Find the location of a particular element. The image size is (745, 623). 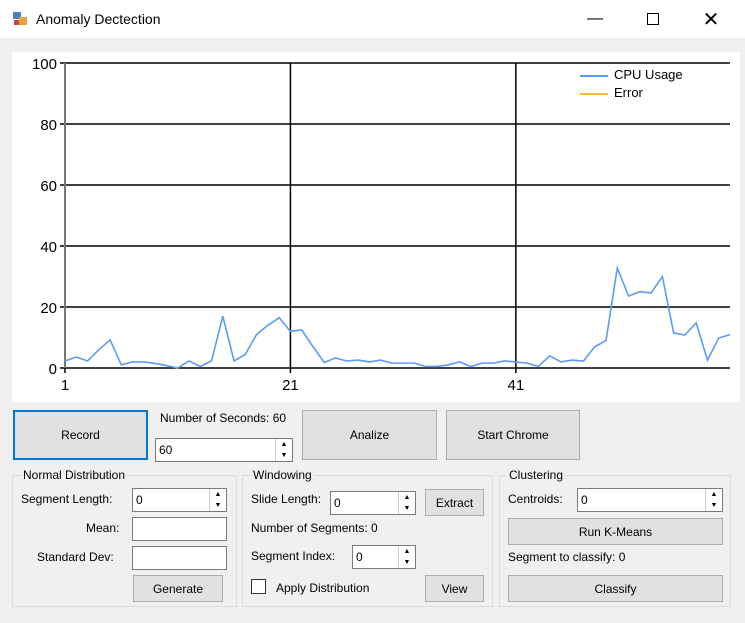

segment-length-spinner: ▲ ▼ is located at coordinates (217, 500).